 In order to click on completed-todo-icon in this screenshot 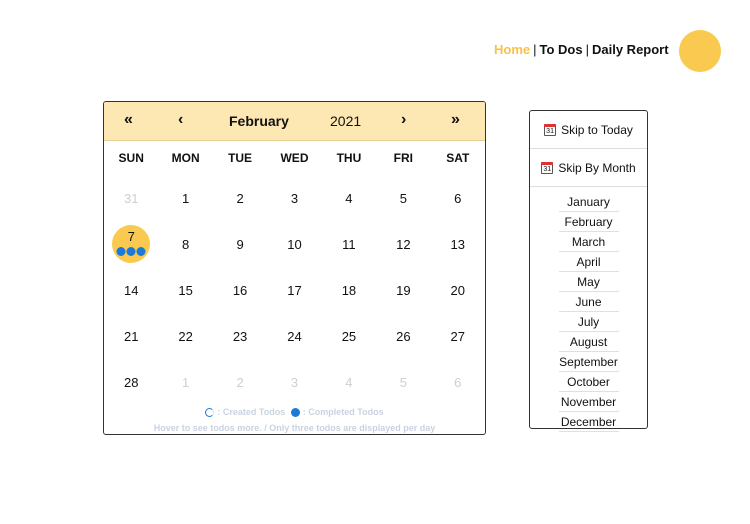, I will do `click(295, 412)`.